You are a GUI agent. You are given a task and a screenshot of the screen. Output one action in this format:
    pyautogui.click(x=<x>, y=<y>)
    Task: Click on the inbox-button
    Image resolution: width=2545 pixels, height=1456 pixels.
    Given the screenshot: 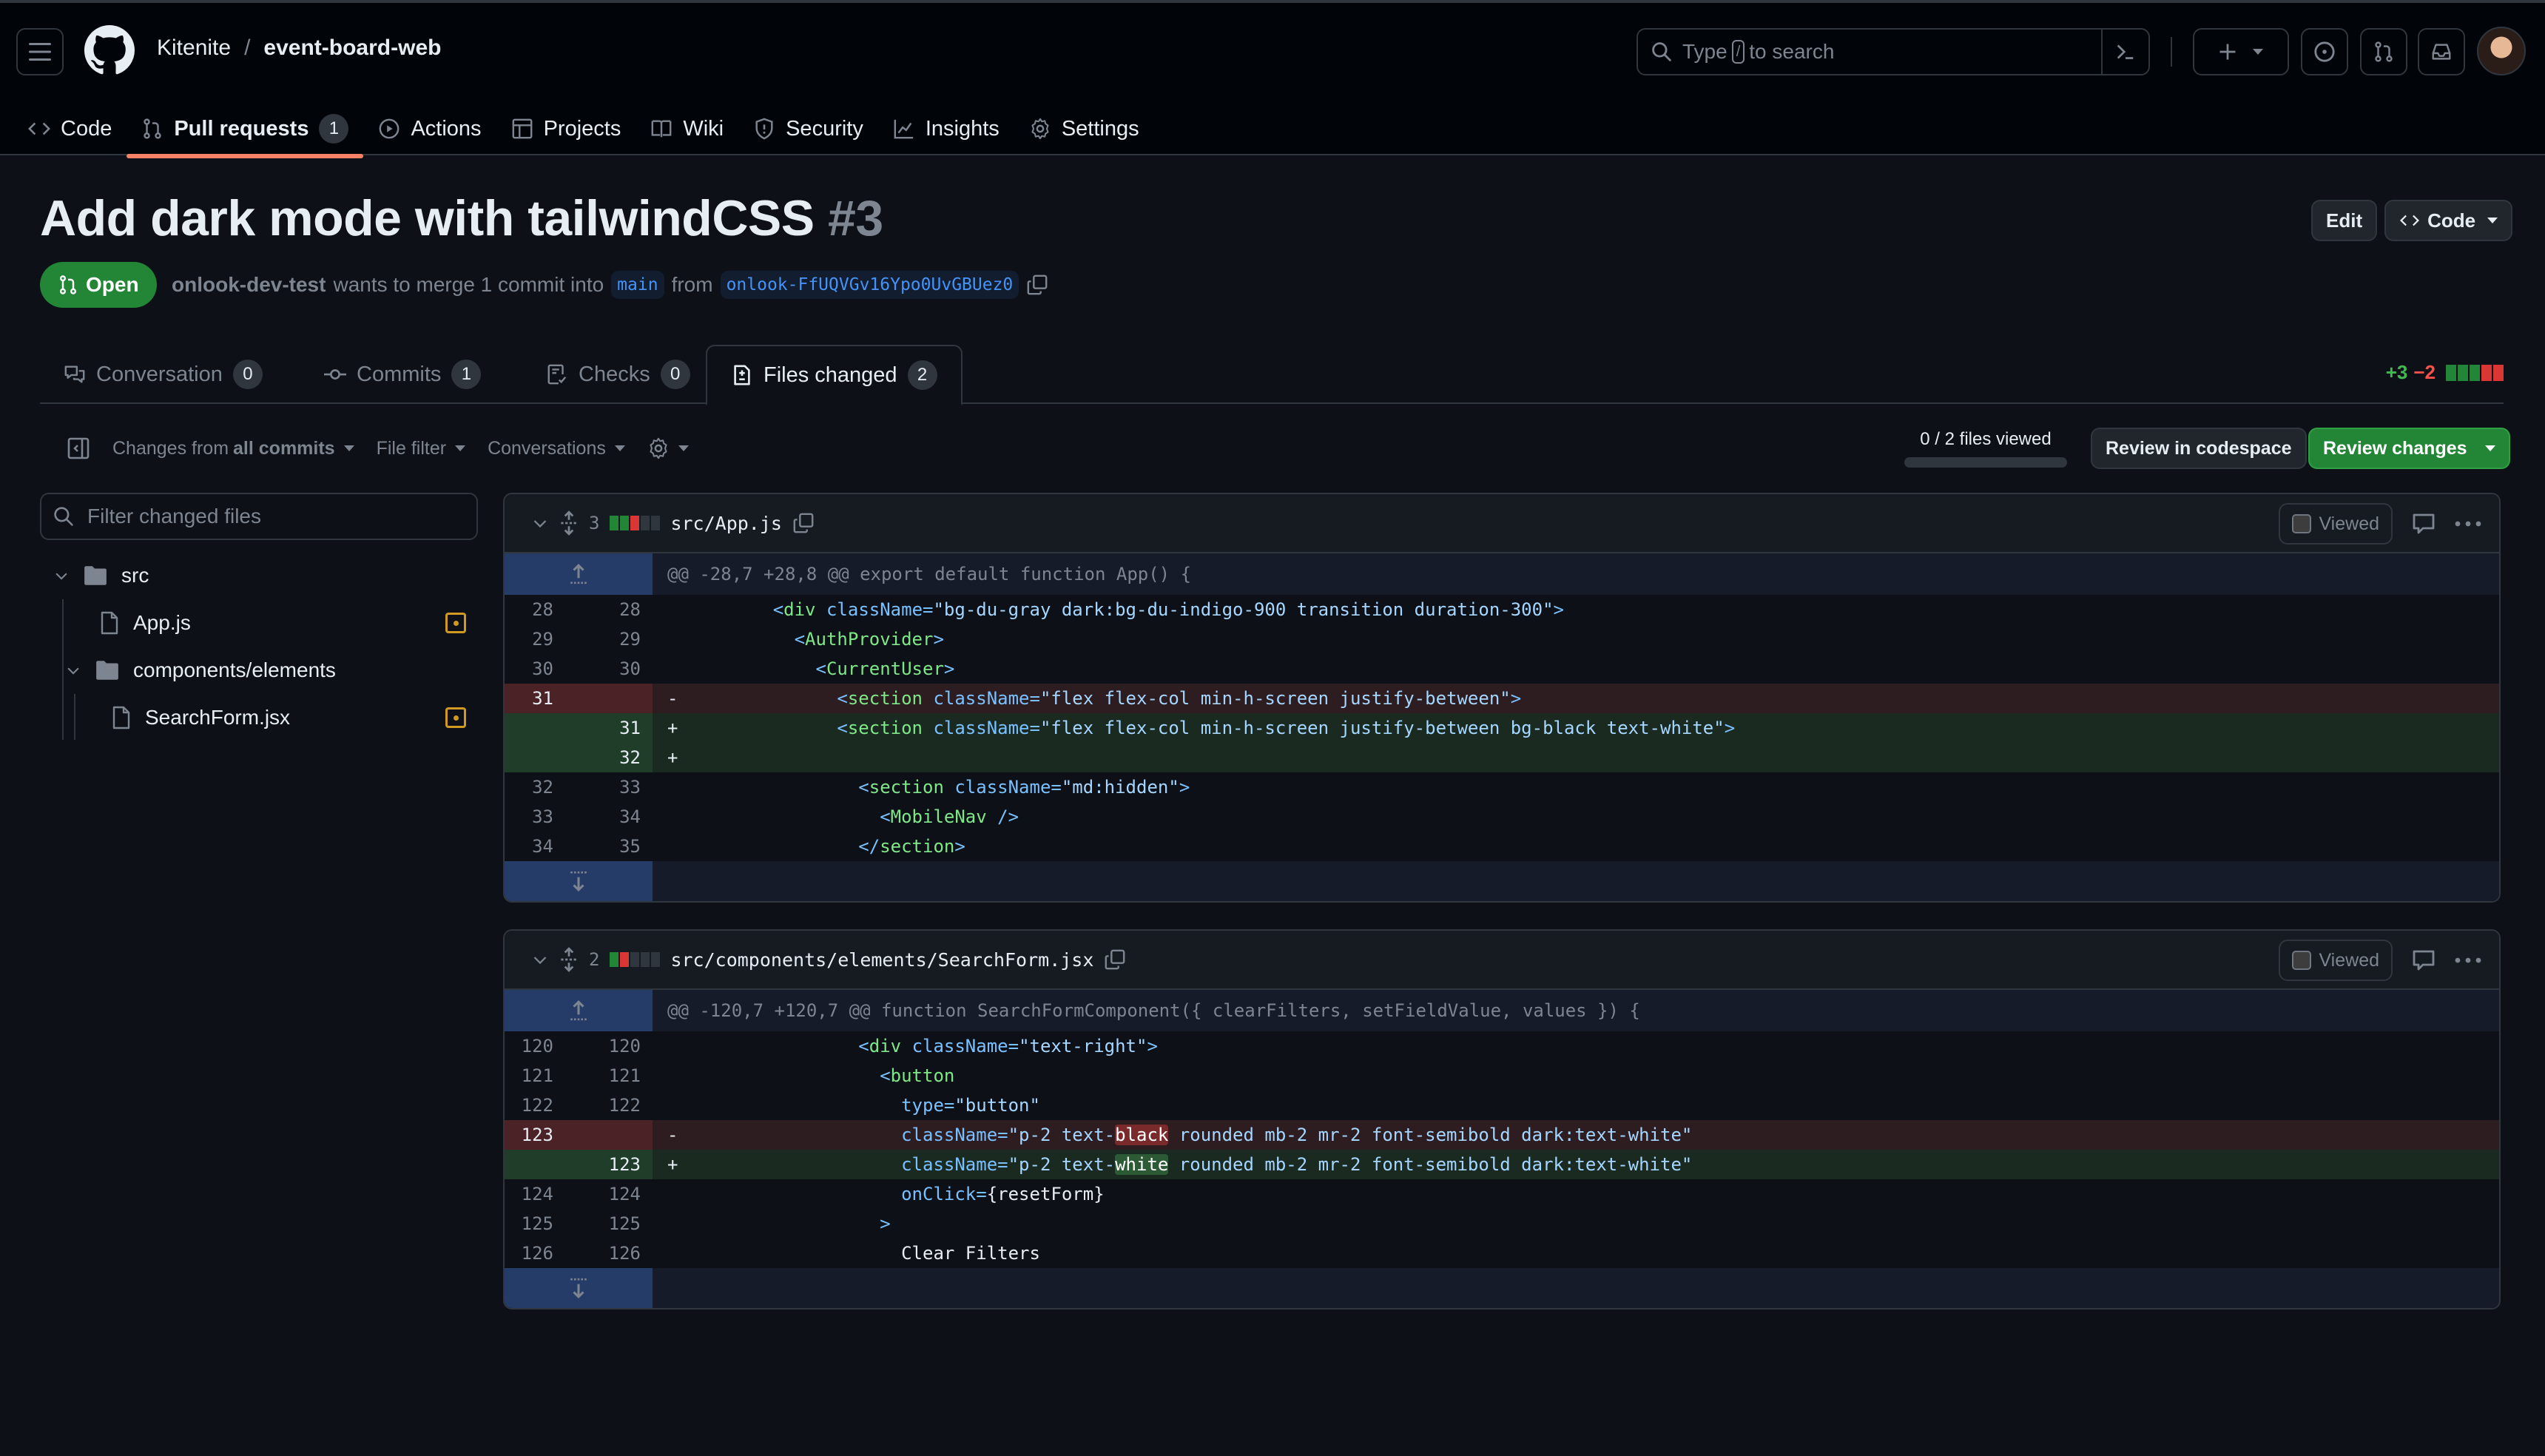 What is the action you would take?
    pyautogui.click(x=2441, y=52)
    